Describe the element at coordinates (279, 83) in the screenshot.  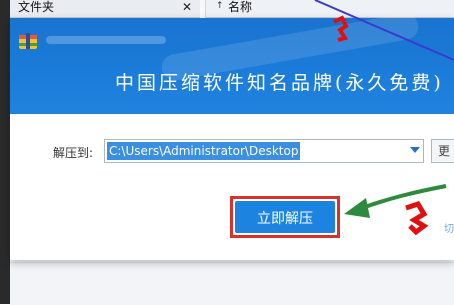
I see `brand-slogan: 中国压缩软件知名品牌(永久免费)` at that location.